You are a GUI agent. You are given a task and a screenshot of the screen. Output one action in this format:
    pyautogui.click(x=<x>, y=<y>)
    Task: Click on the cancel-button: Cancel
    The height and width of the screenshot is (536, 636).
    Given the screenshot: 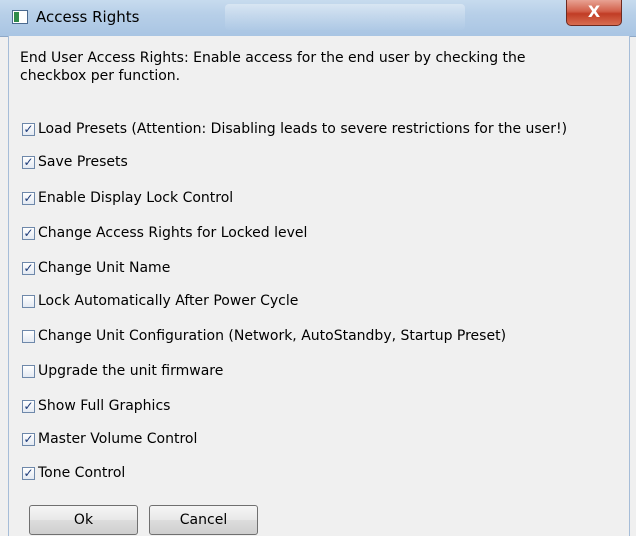 What is the action you would take?
    pyautogui.click(x=203, y=520)
    